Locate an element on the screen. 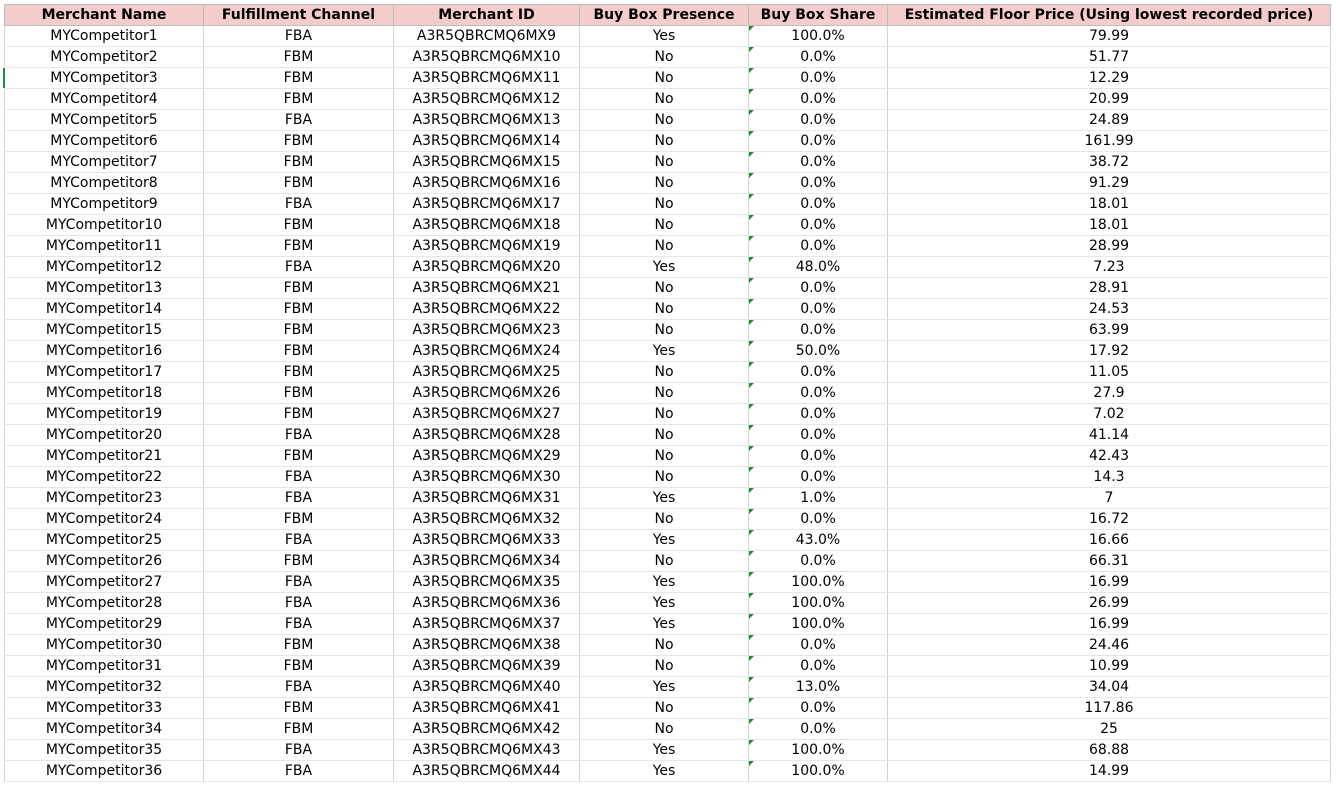  floor-price-cell: 12.29 is located at coordinates (1109, 78).